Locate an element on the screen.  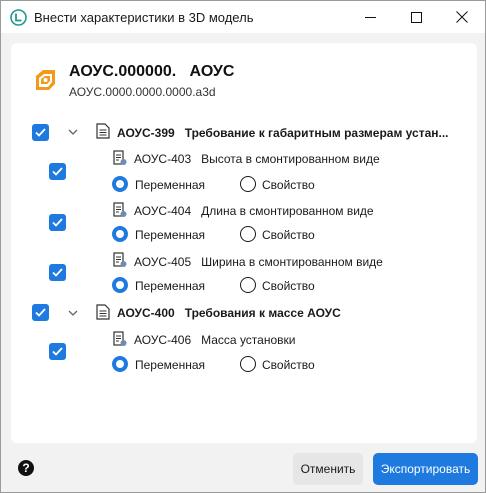
maximize-icon is located at coordinates (416, 17).